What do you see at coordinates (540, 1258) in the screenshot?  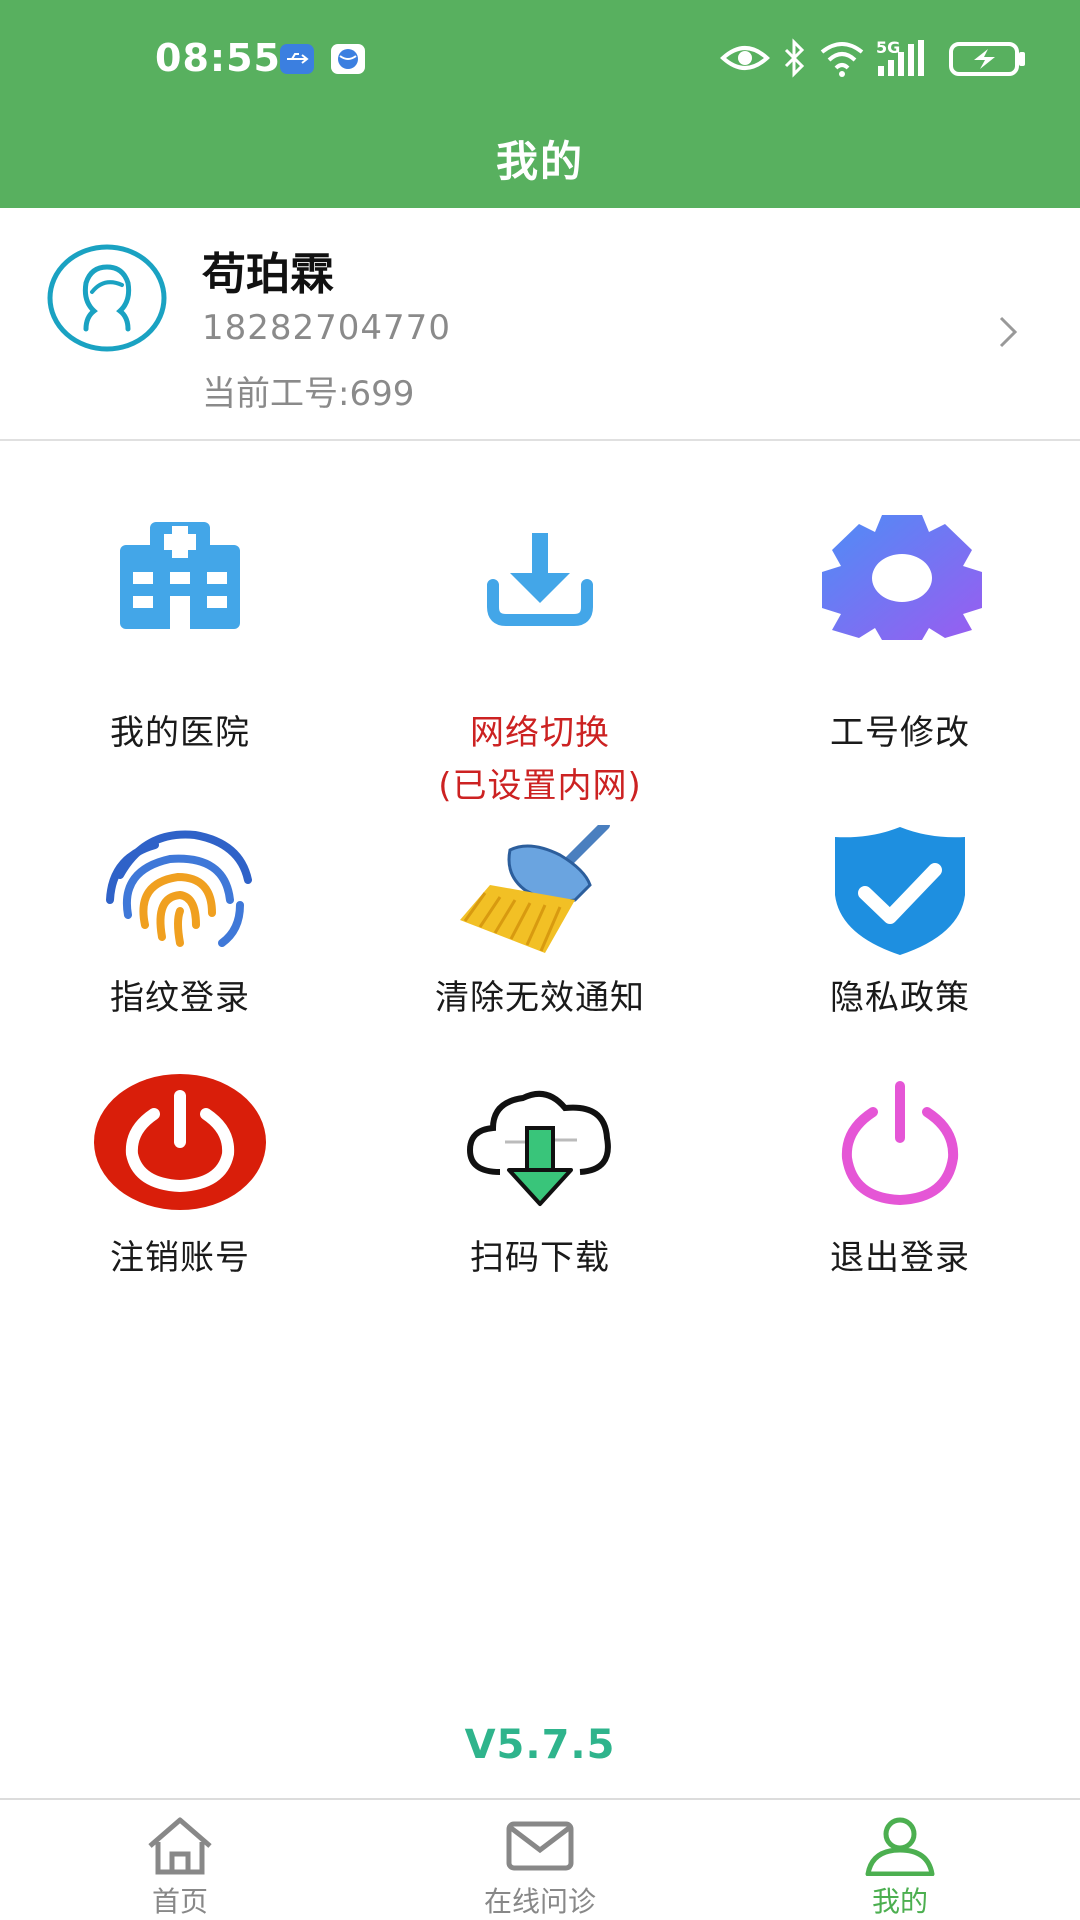 I see `menu-item-label: 扫码下载` at bounding box center [540, 1258].